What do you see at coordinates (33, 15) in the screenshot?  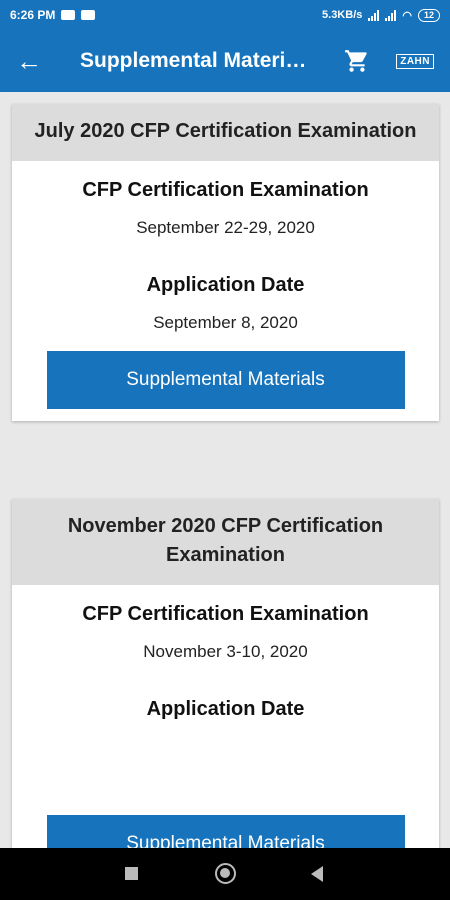 I see `status-time: 6:26 PM` at bounding box center [33, 15].